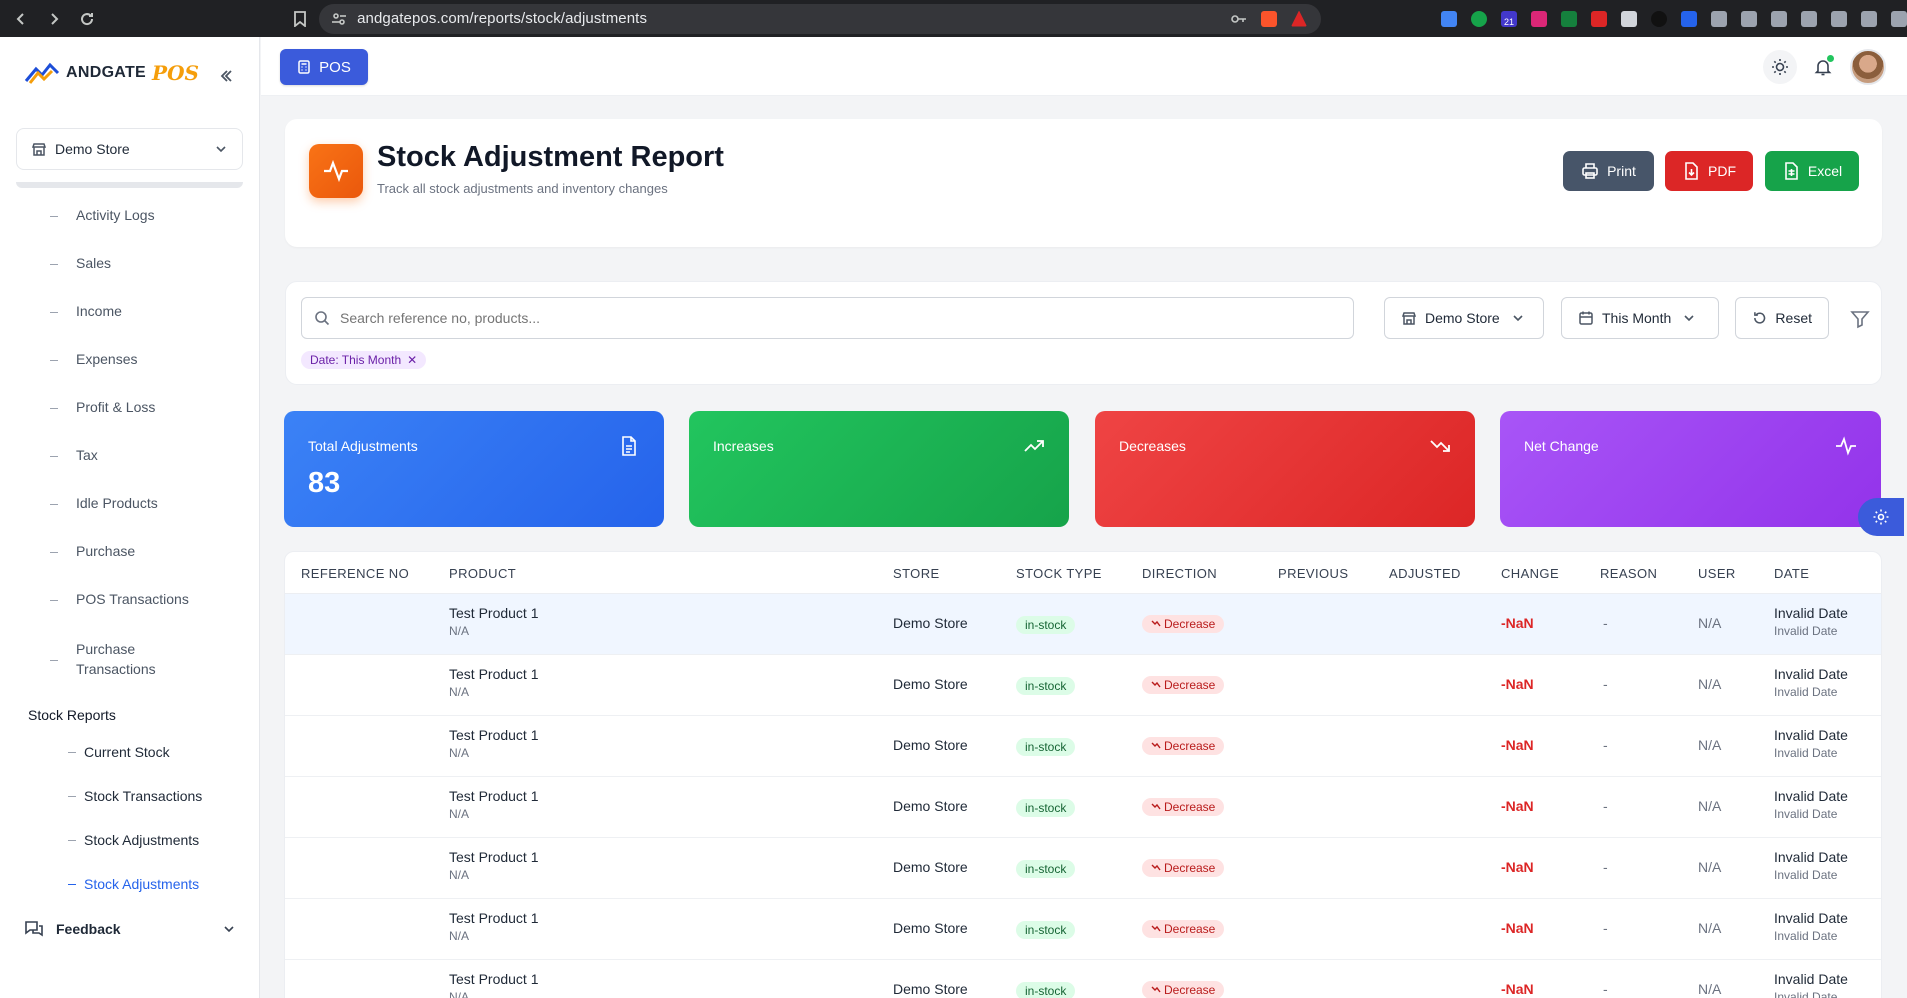 This screenshot has width=1907, height=998. I want to click on reload-icon, so click(86, 19).